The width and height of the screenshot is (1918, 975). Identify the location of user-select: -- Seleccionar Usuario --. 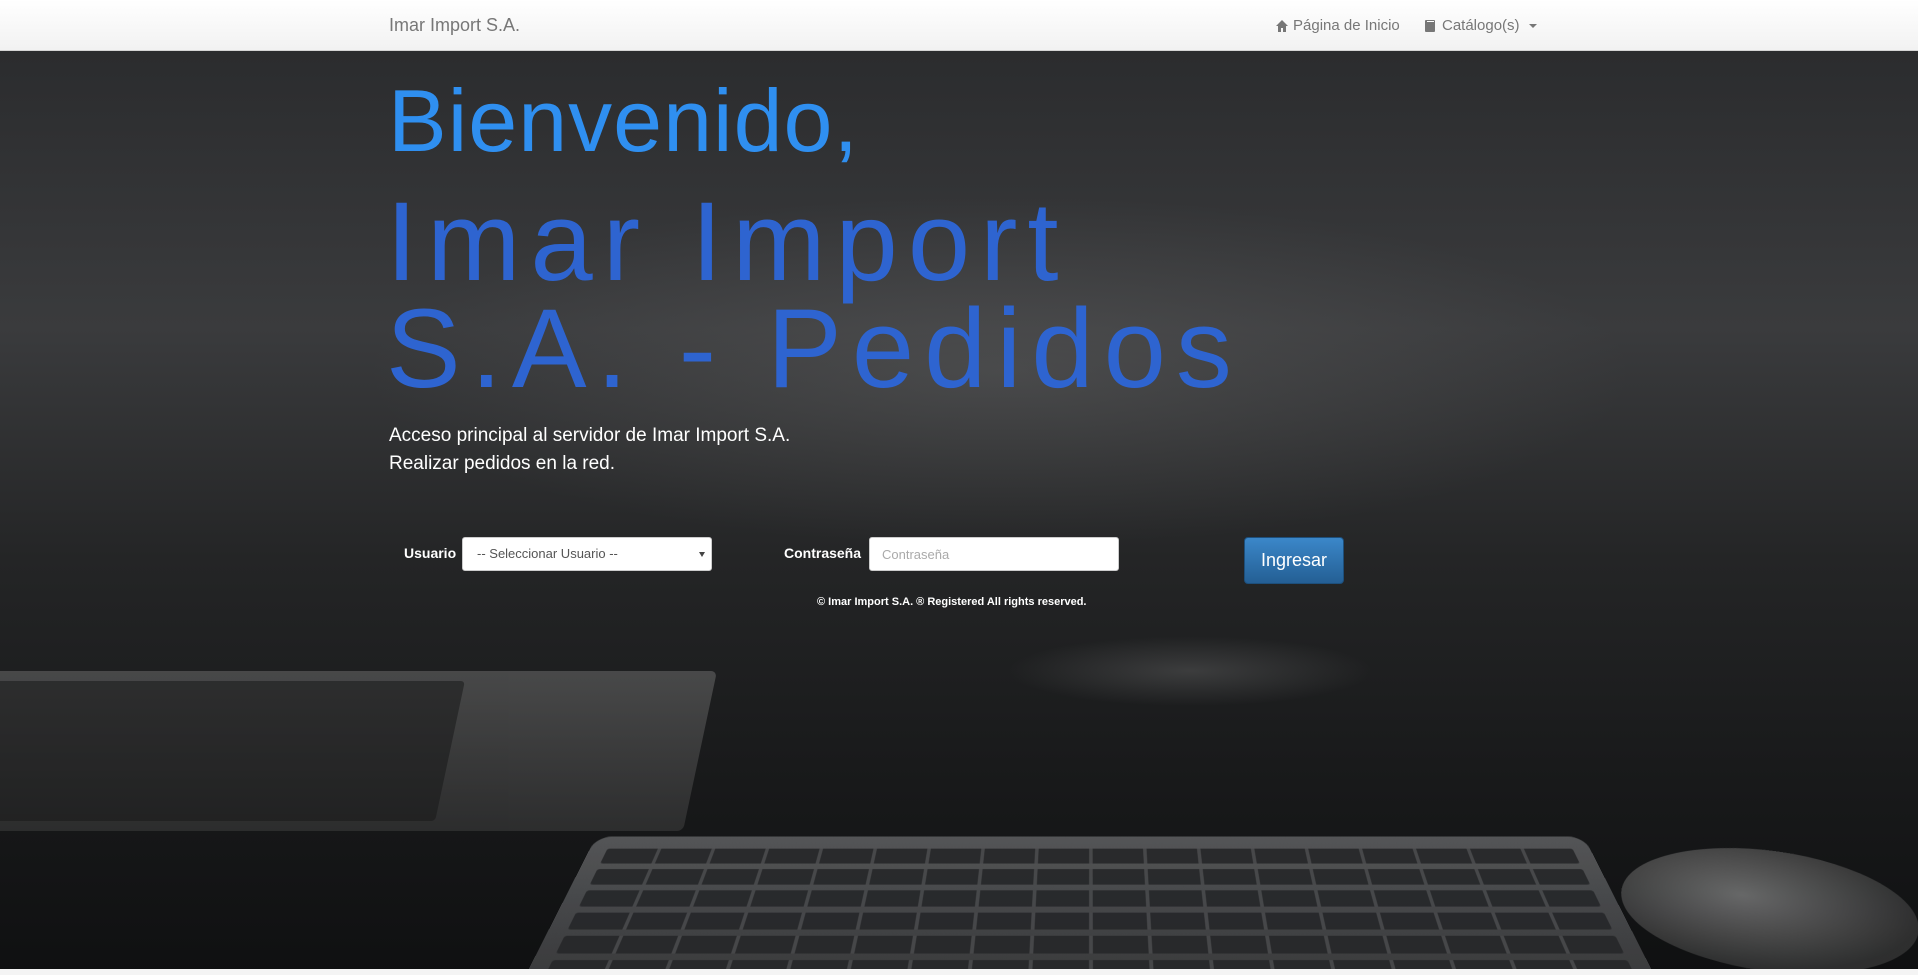
(587, 554).